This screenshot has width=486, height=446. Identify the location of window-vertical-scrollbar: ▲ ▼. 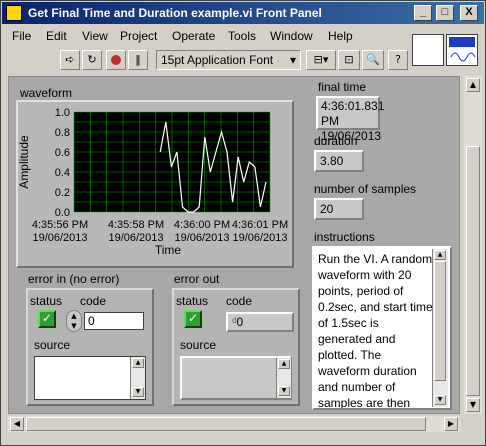
(473, 245).